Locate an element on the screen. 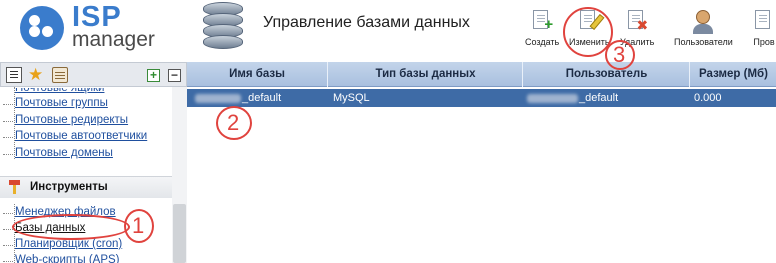  callout-number-3: 3 is located at coordinates (619, 54).